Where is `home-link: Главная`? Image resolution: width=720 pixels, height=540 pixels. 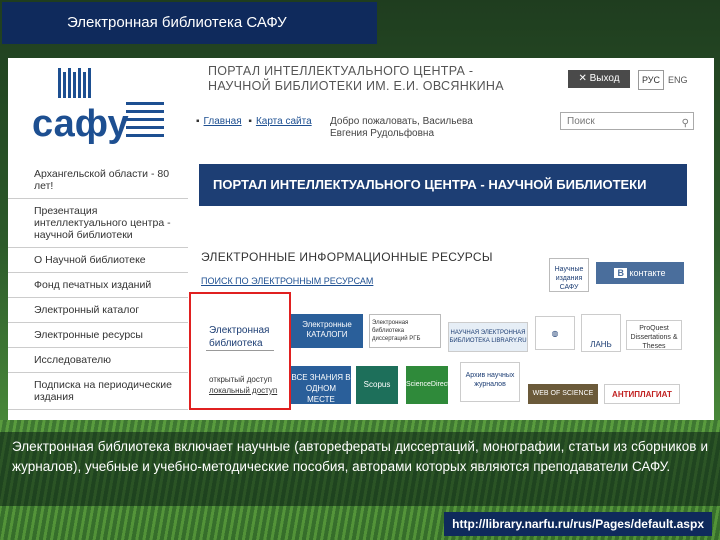
home-link: Главная is located at coordinates (223, 121).